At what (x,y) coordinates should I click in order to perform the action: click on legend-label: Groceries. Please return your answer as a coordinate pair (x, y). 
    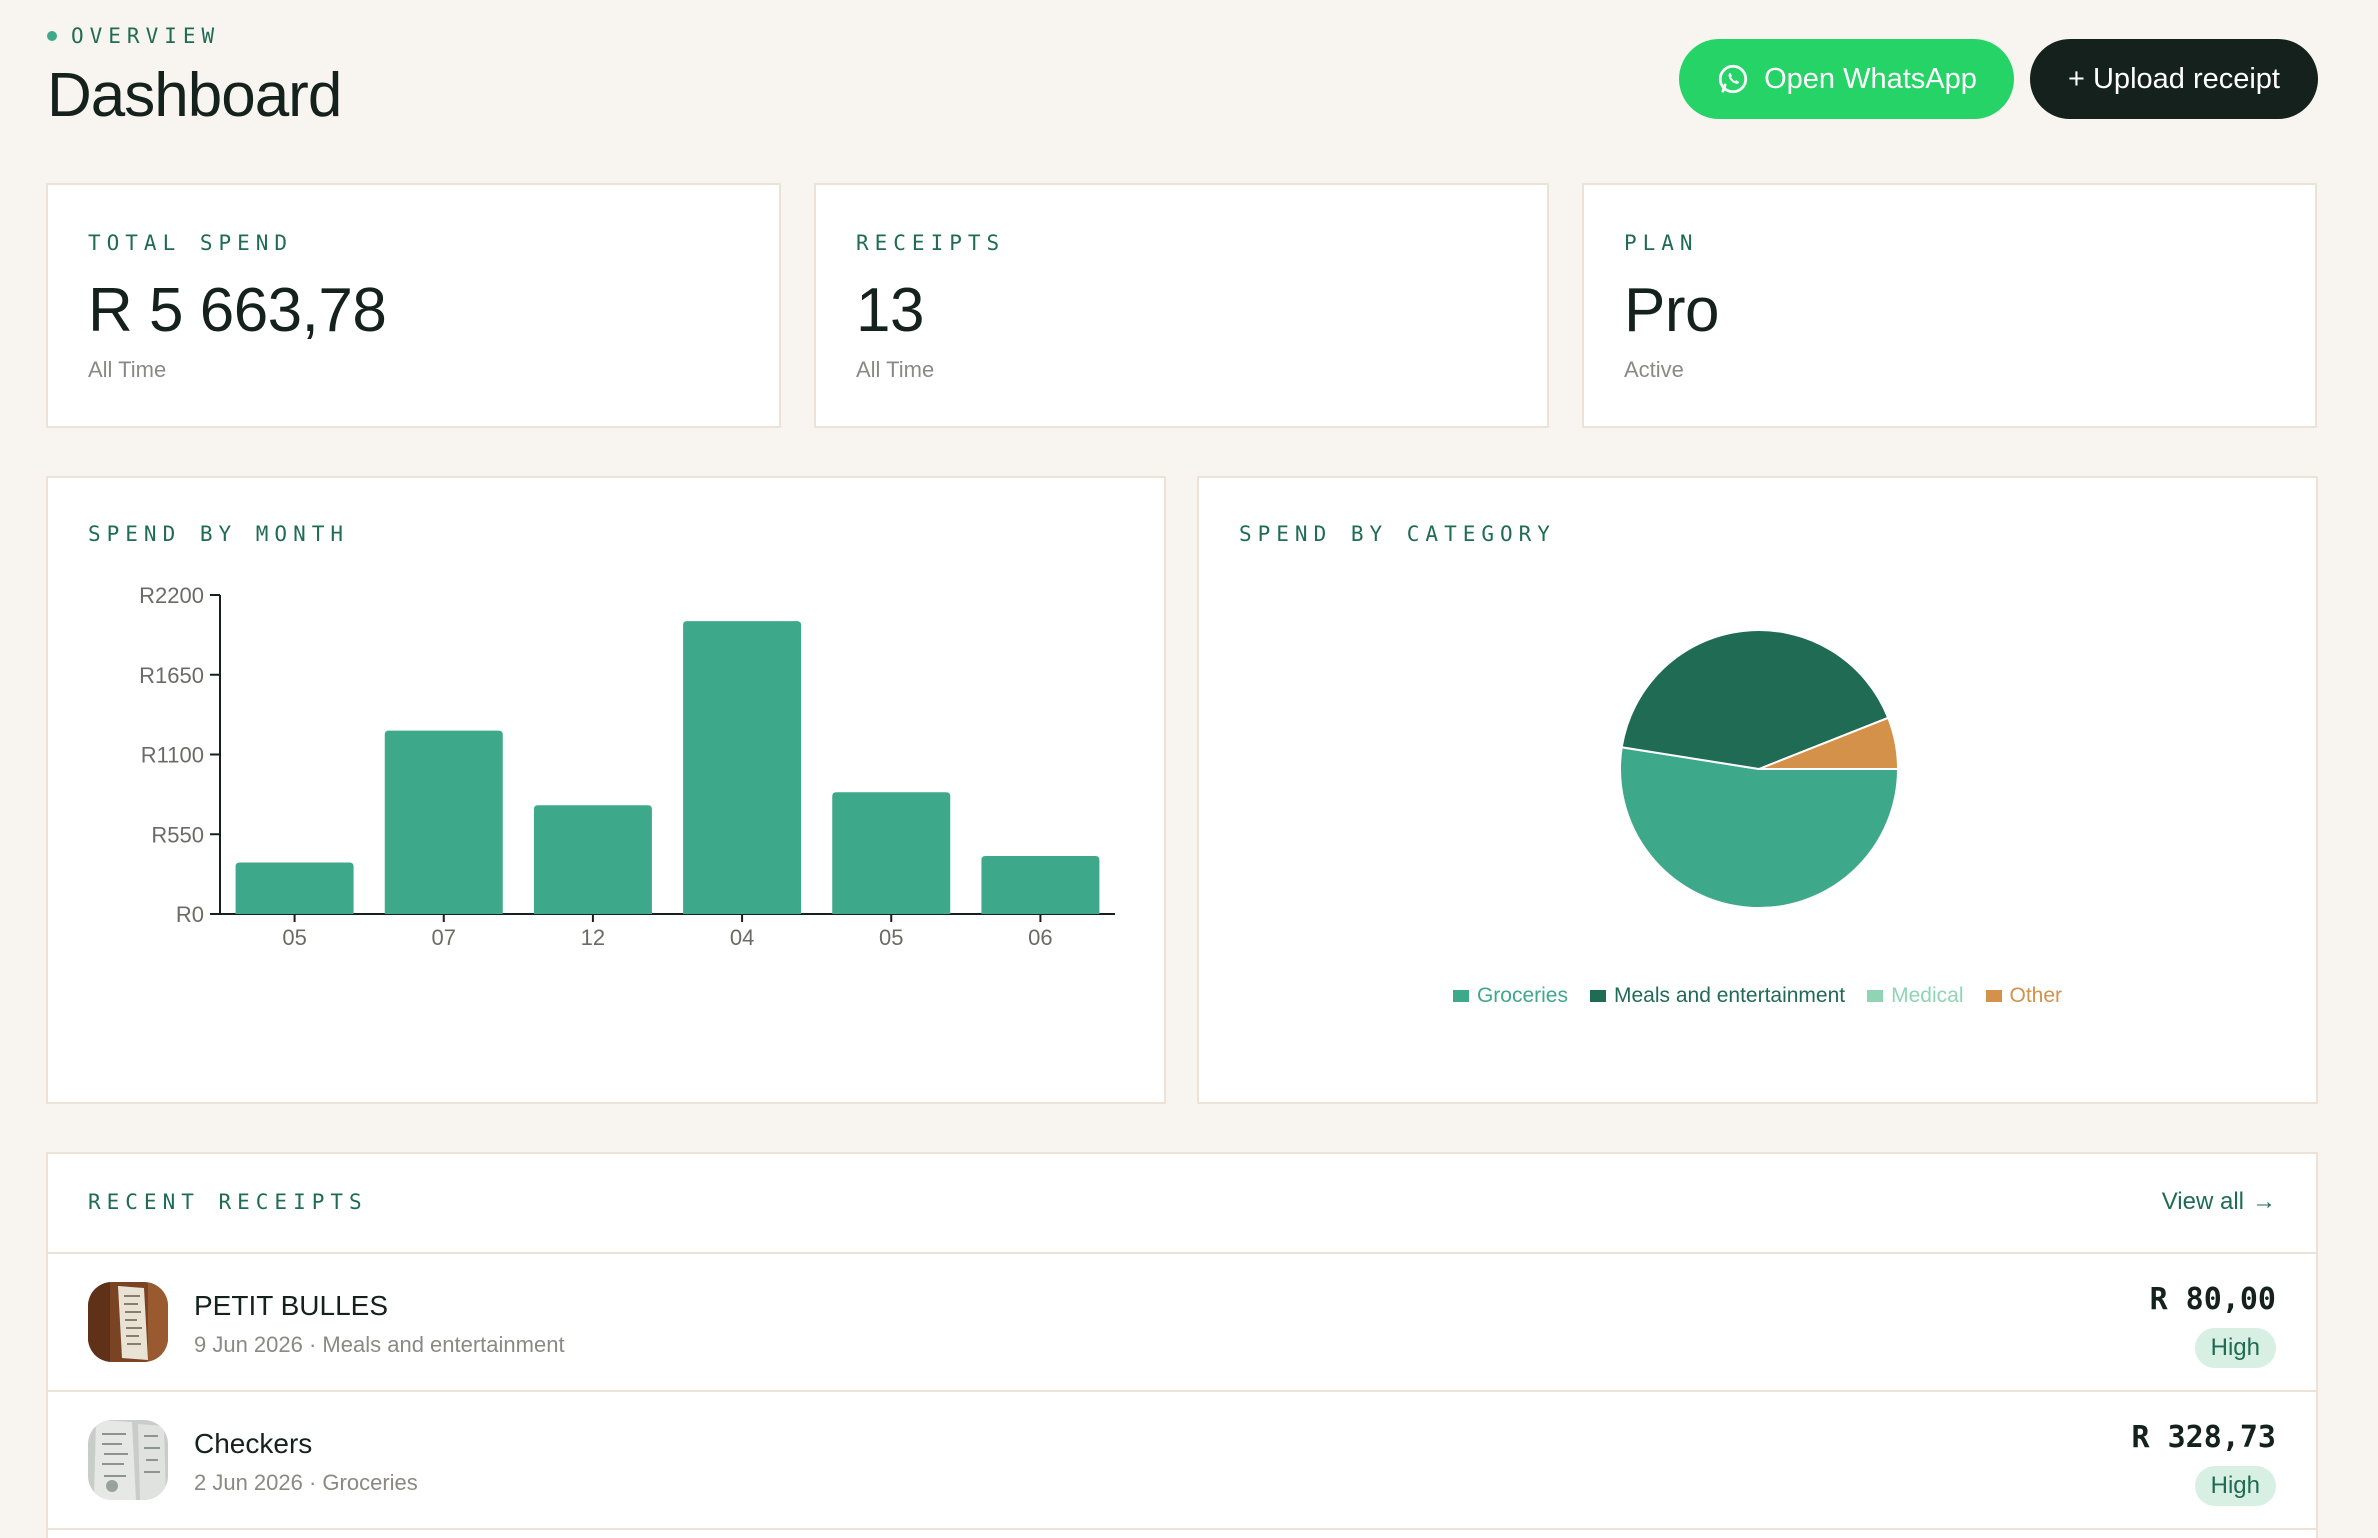
    Looking at the image, I should click on (1522, 995).